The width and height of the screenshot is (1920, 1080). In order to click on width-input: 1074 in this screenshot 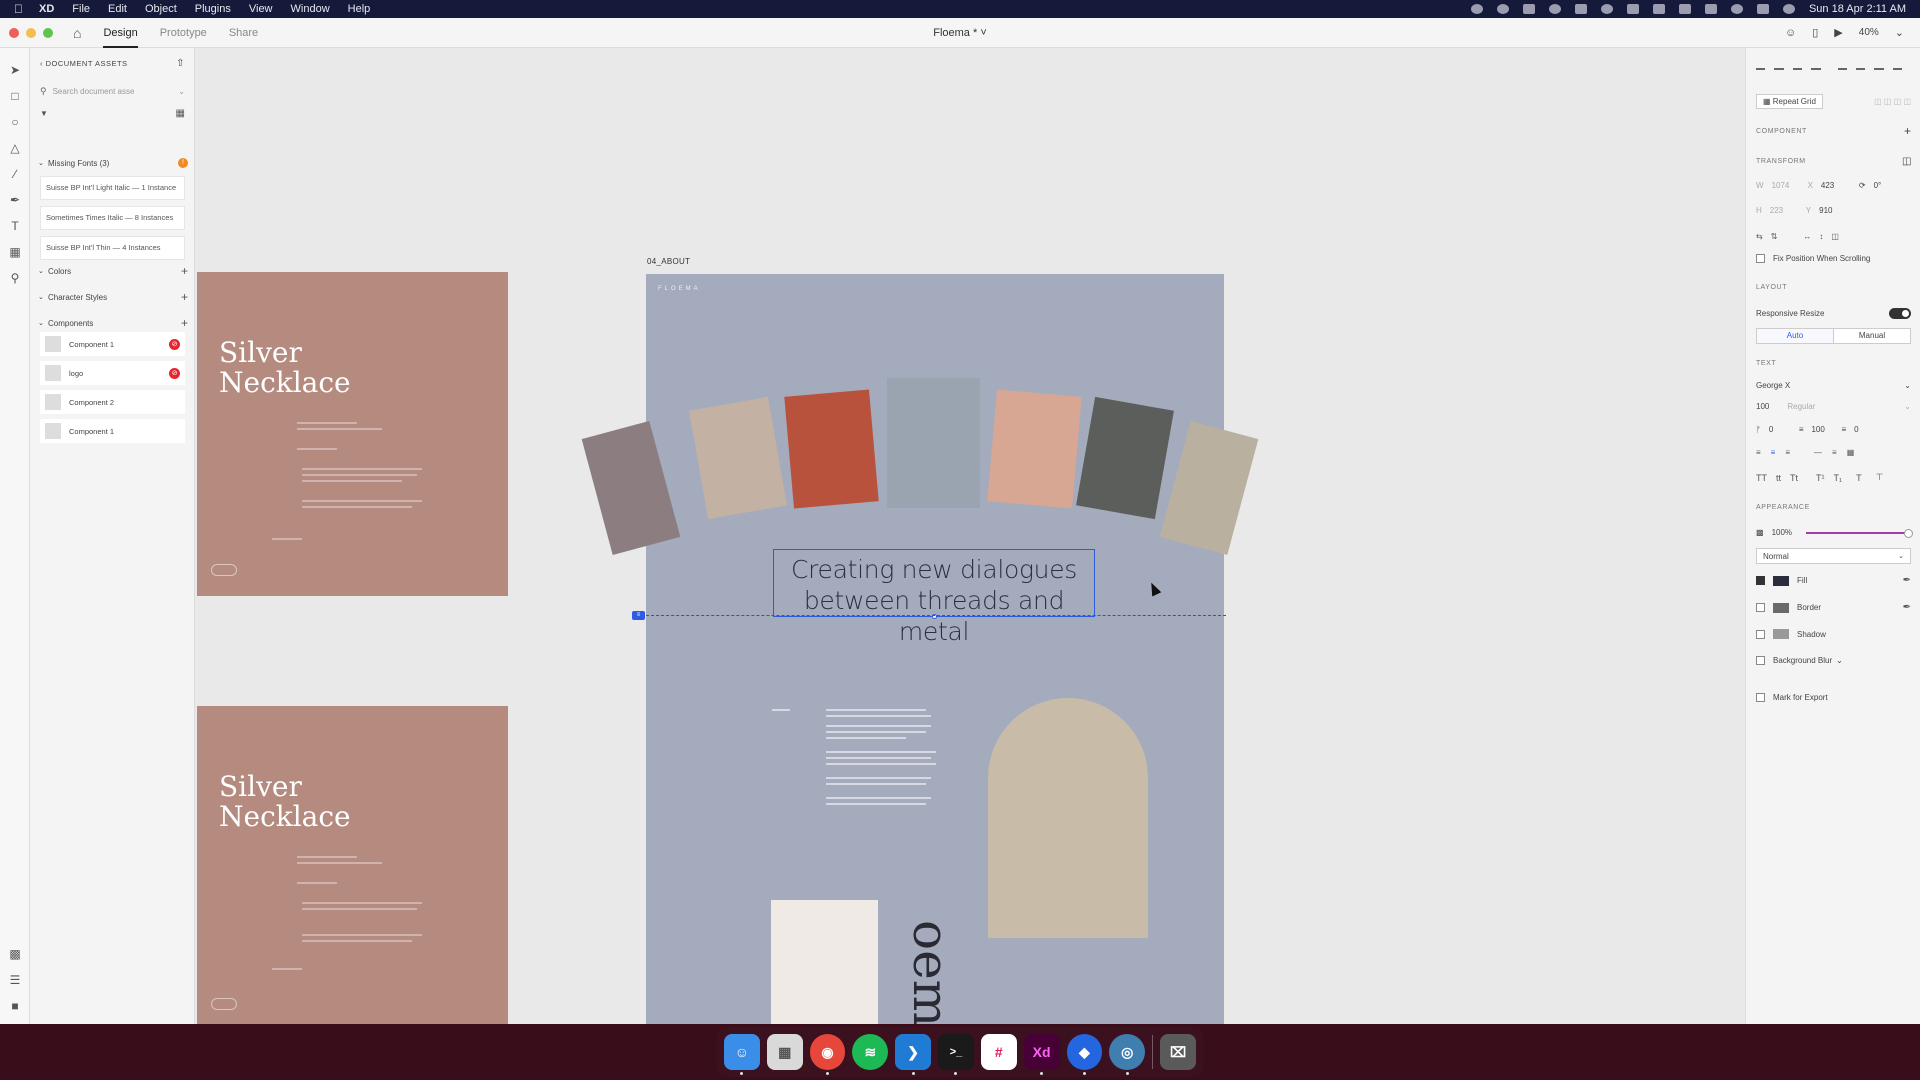, I will do `click(1789, 185)`.